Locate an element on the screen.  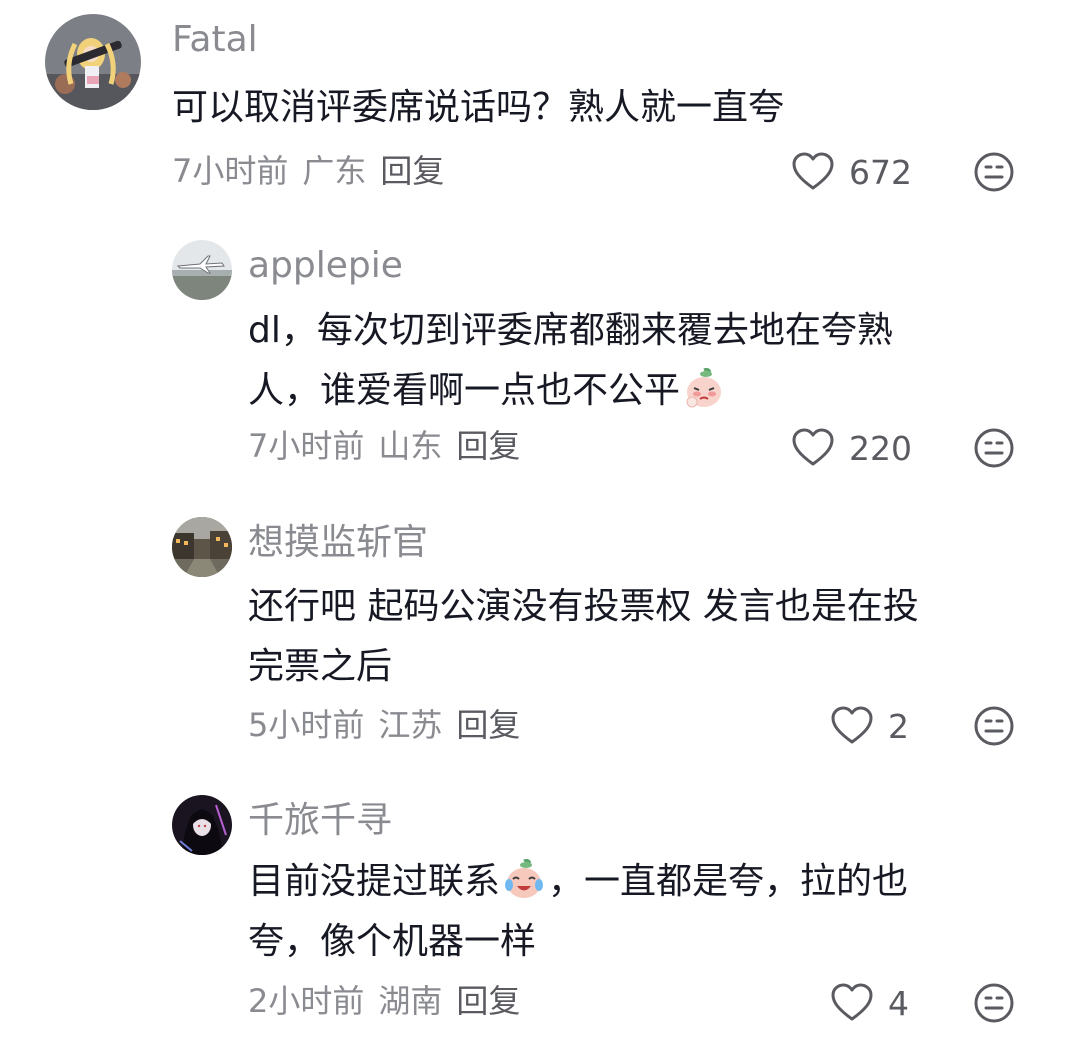
laughing-tears-peach-emoji-icon is located at coordinates (524, 878).